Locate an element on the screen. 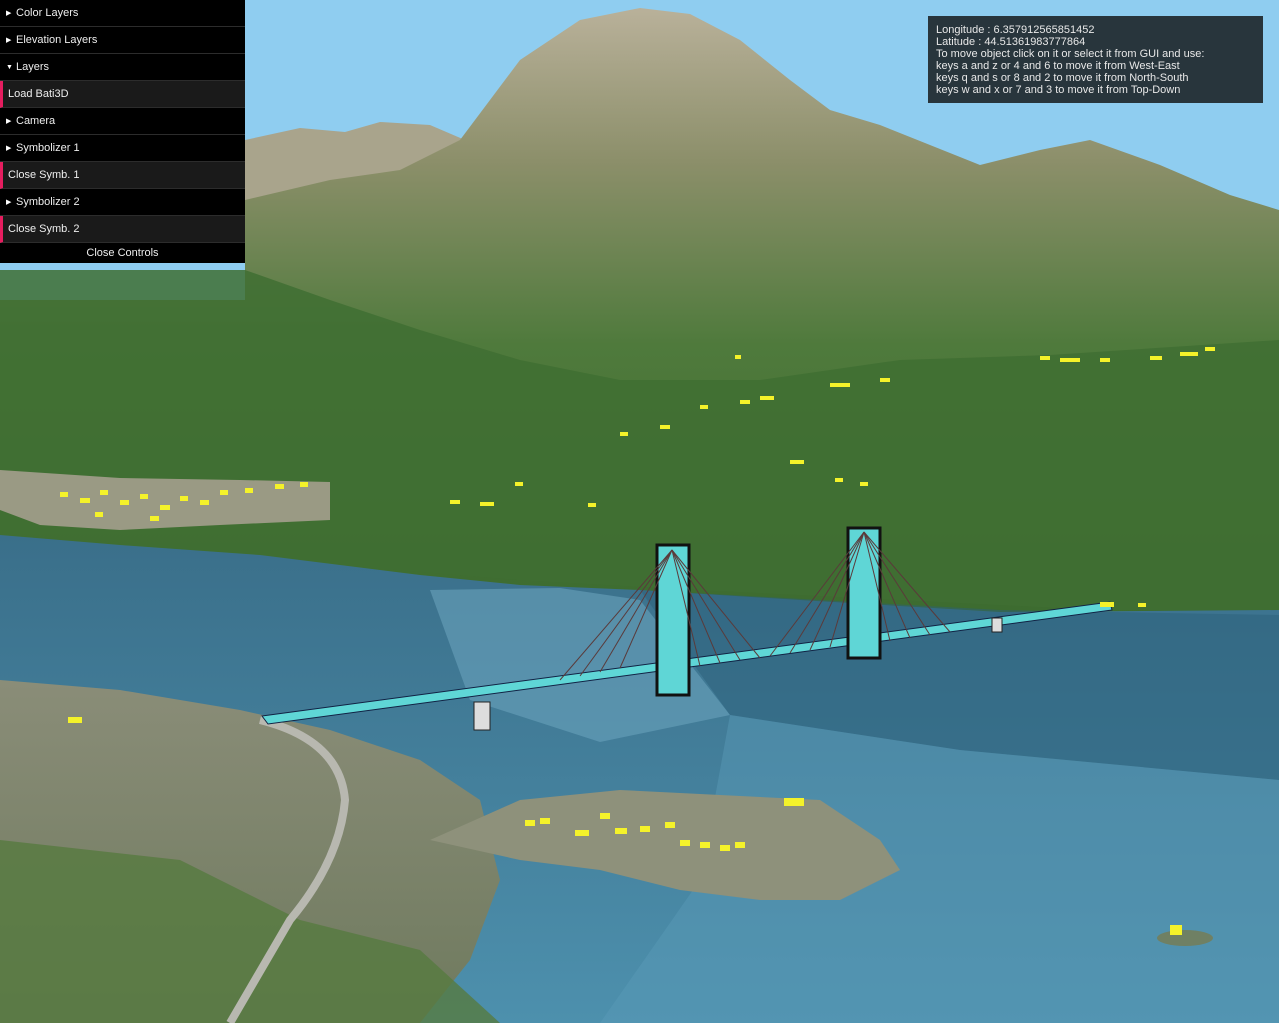 This screenshot has width=1279, height=1023. close-symb-1-button: Close Symb. 1 is located at coordinates (122, 175).